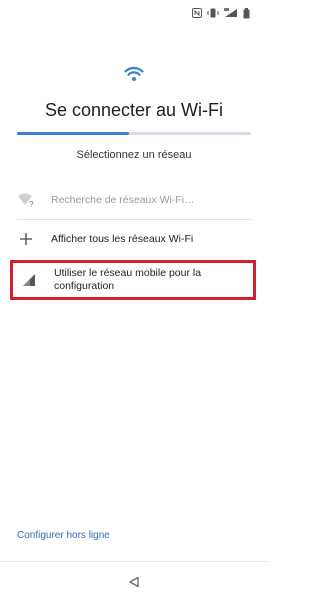 This screenshot has width=320, height=601. I want to click on wifi-header-icon-wrap, so click(134, 74).